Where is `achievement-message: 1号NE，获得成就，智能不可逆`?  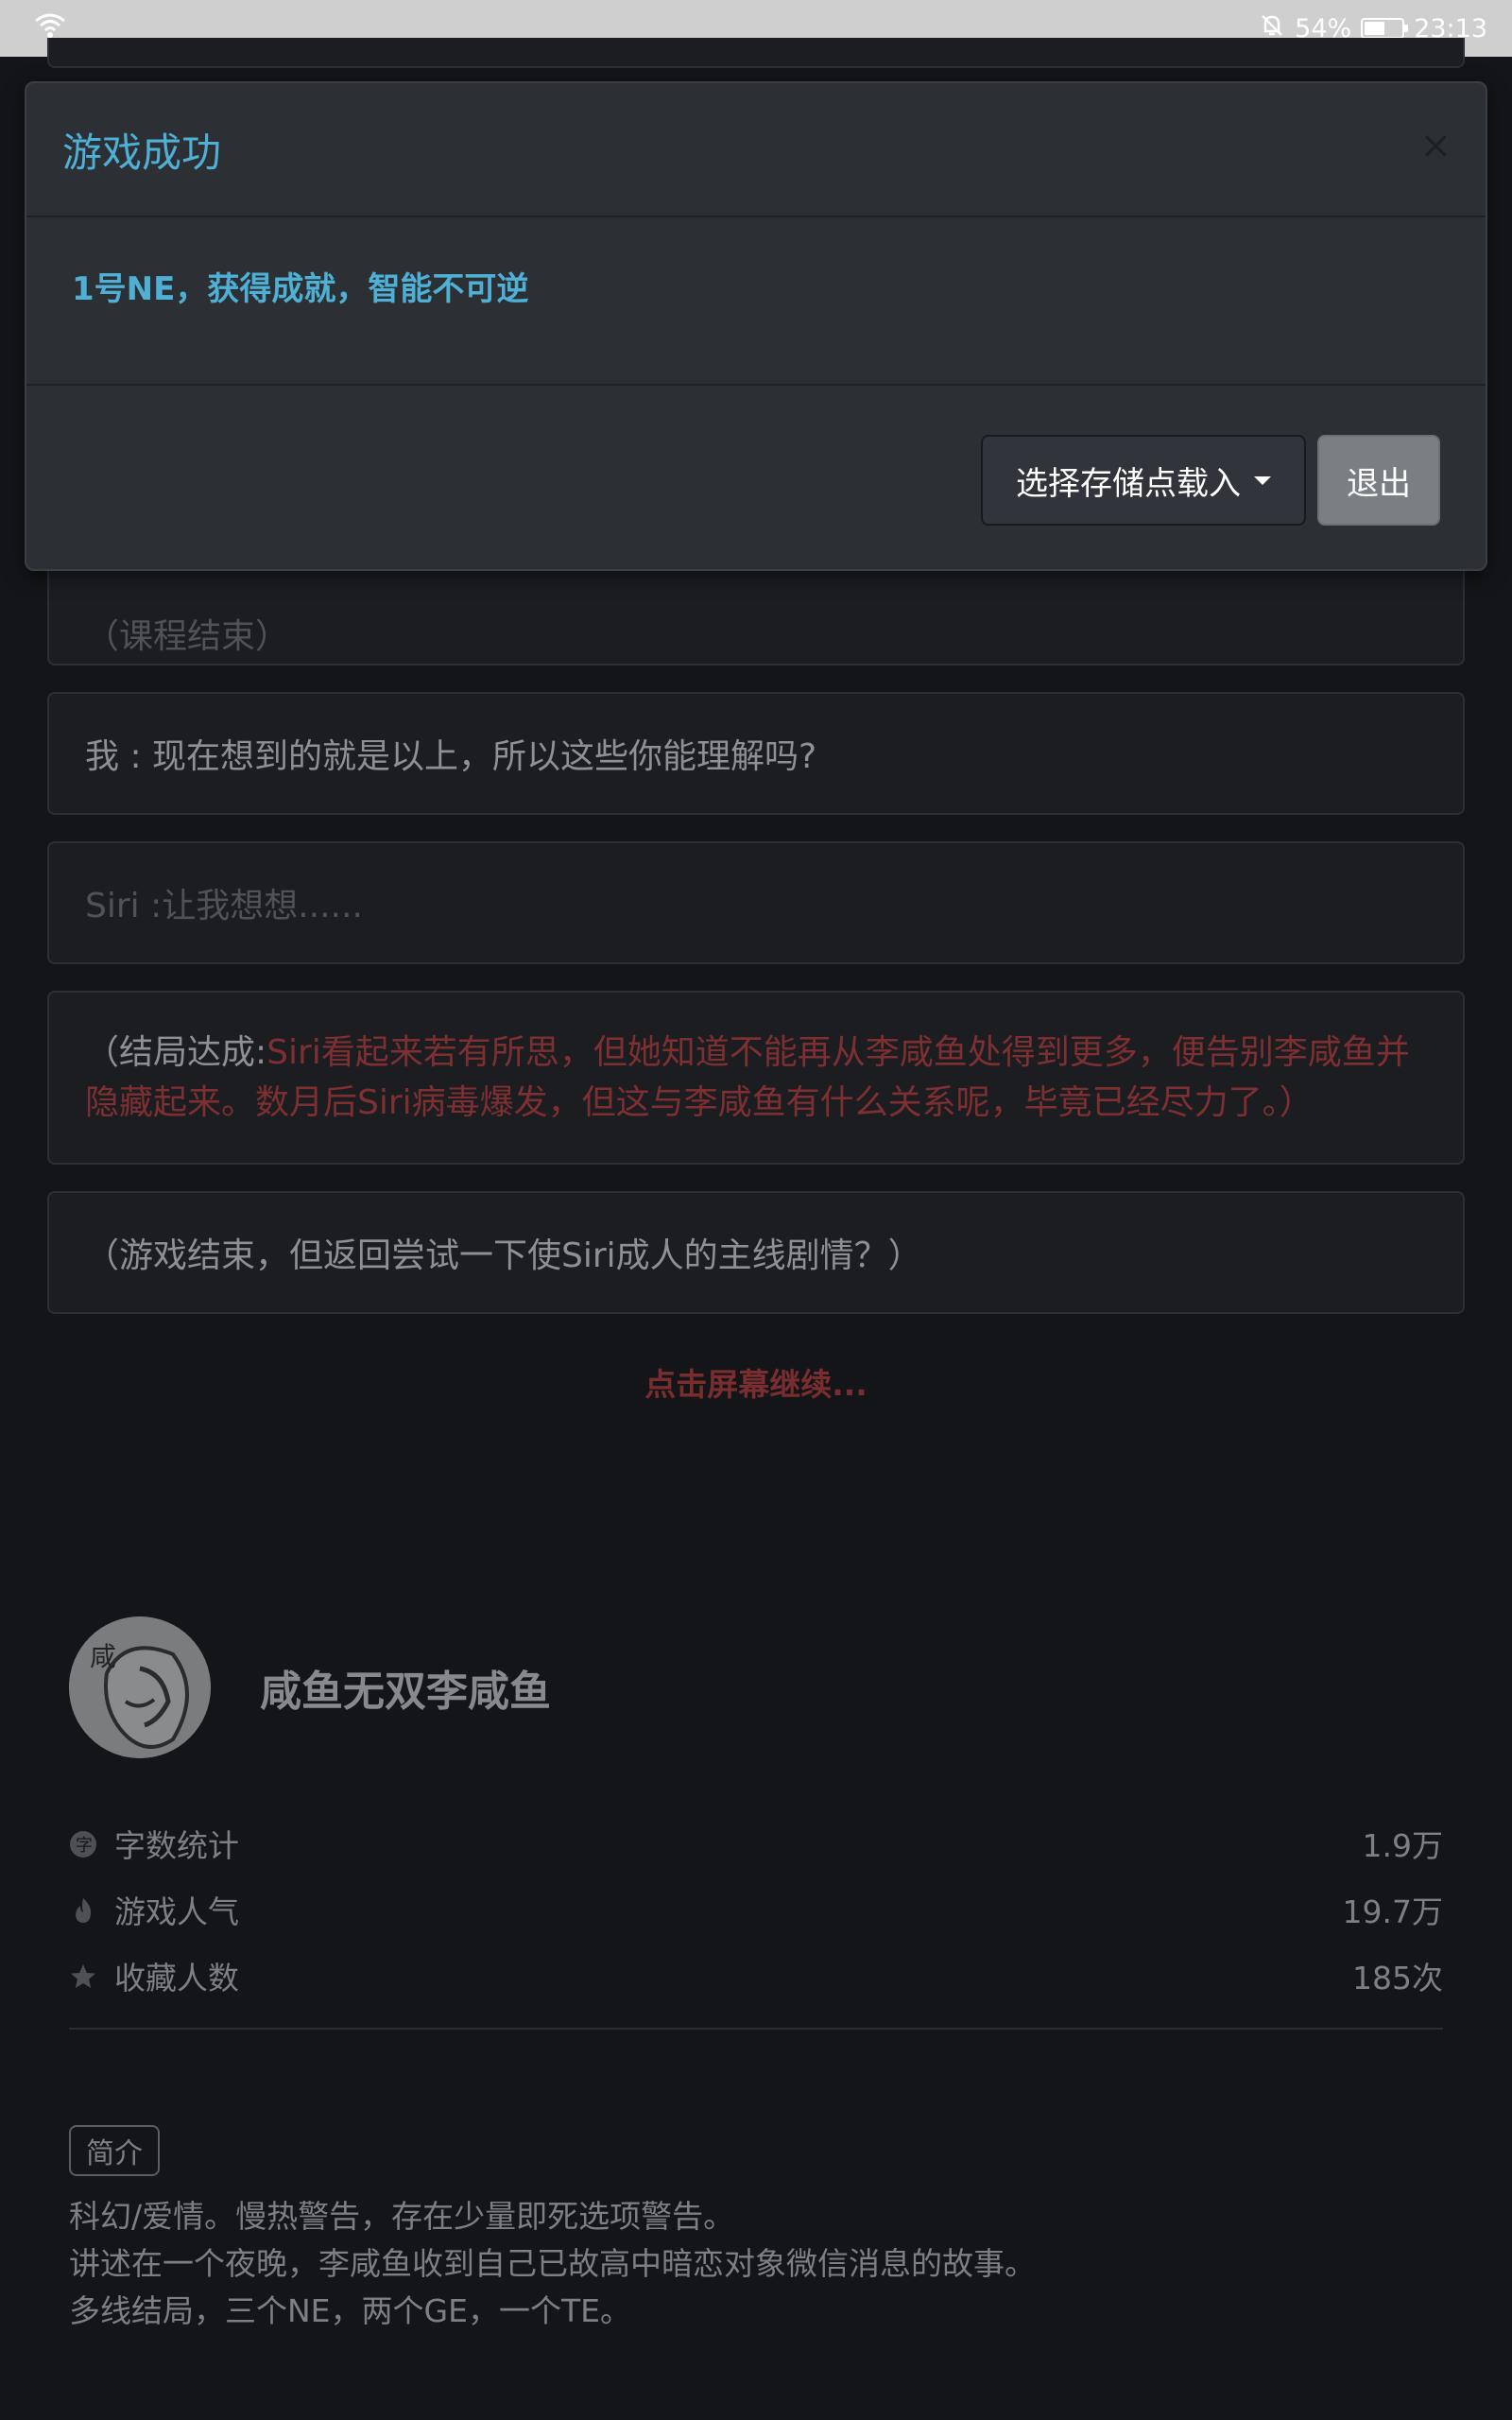
achievement-message: 1号NE，获得成就，智能不可逆 is located at coordinates (300, 289).